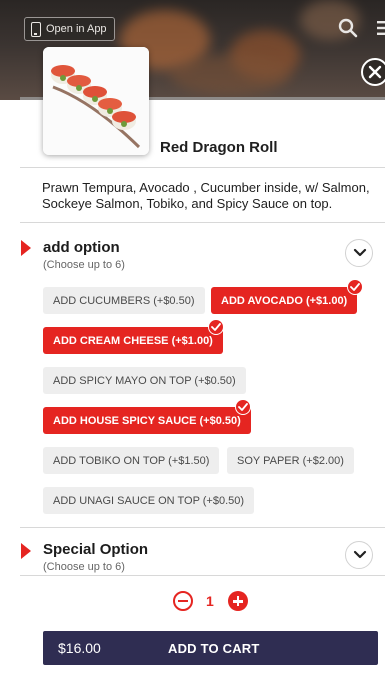  Describe the element at coordinates (76, 29) in the screenshot. I see `open-in-app-label: Open in App` at that location.